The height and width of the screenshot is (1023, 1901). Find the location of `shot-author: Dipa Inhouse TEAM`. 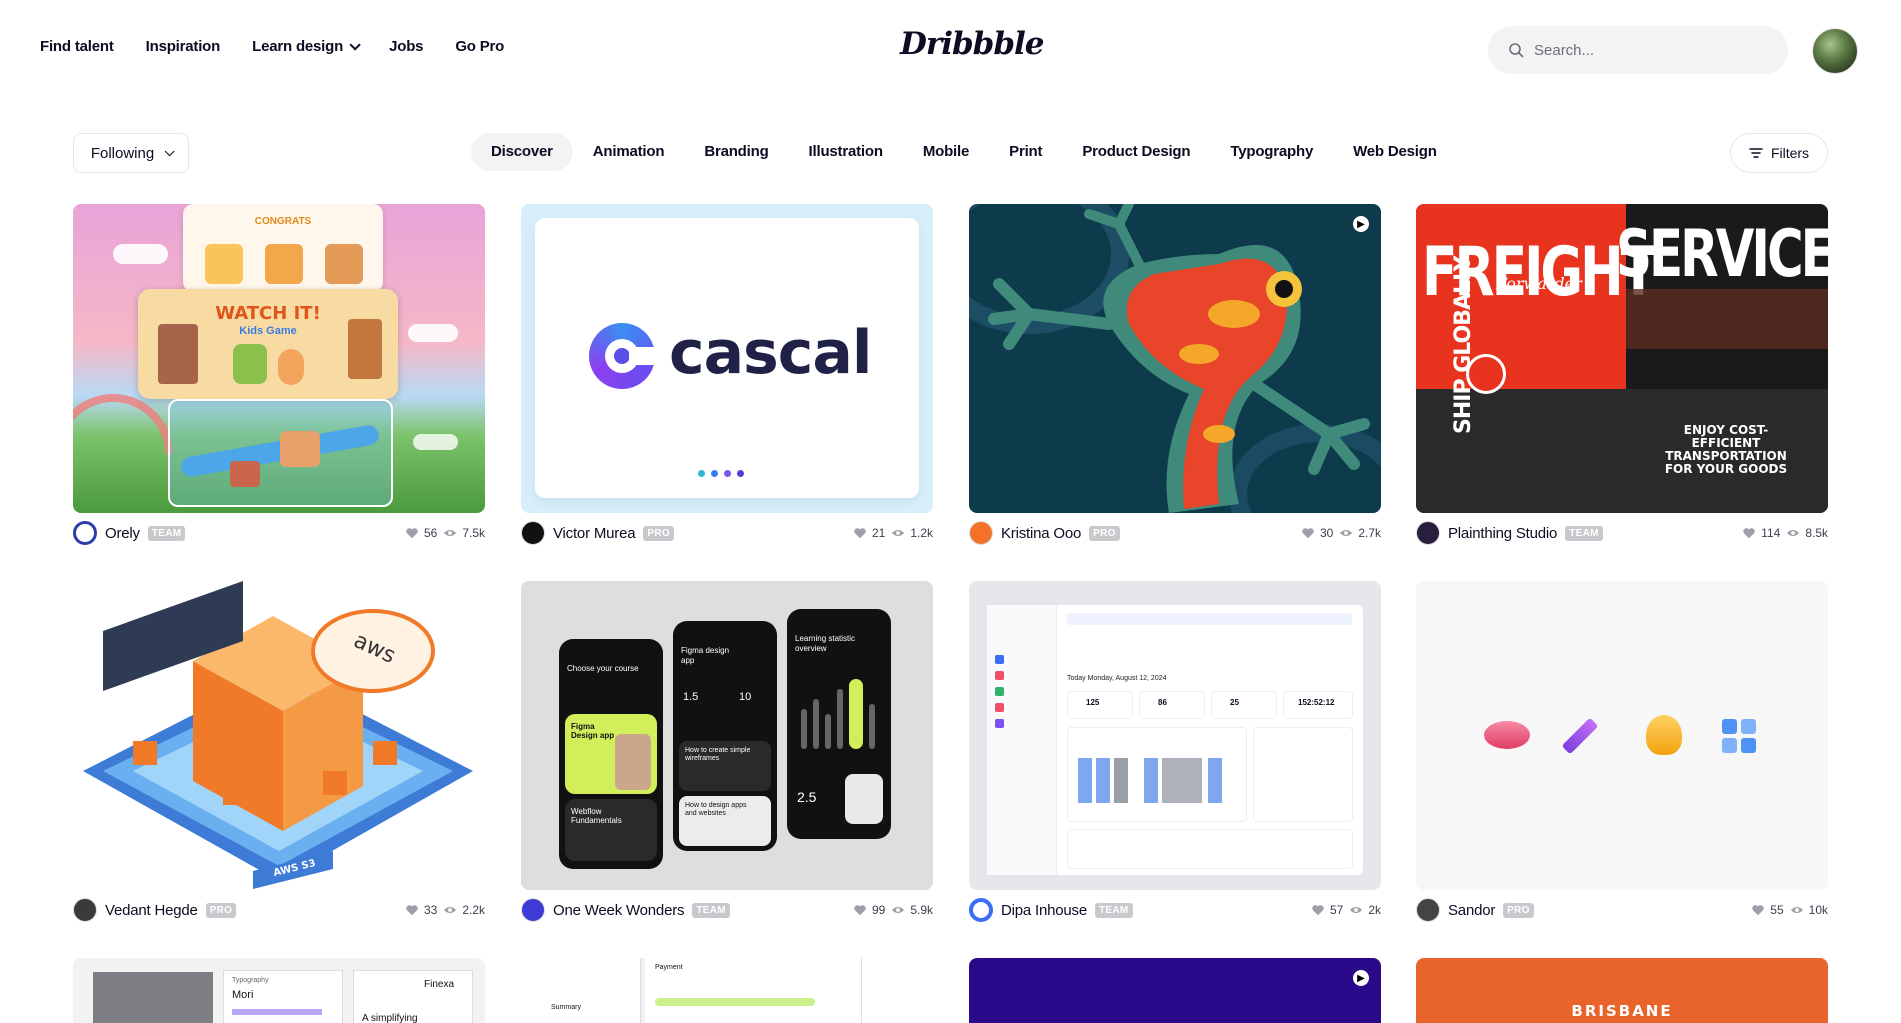

shot-author: Dipa Inhouse TEAM is located at coordinates (1051, 910).